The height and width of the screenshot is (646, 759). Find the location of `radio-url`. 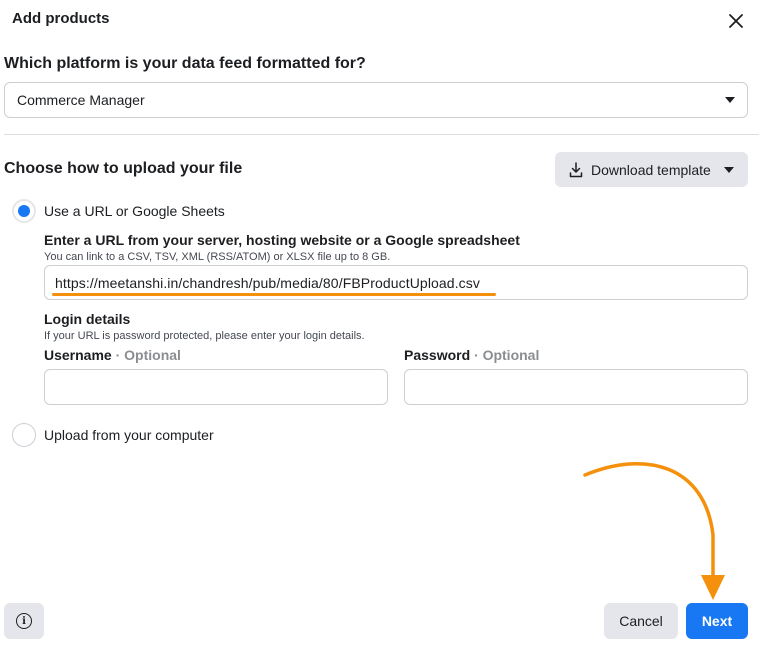

radio-url is located at coordinates (24, 211).